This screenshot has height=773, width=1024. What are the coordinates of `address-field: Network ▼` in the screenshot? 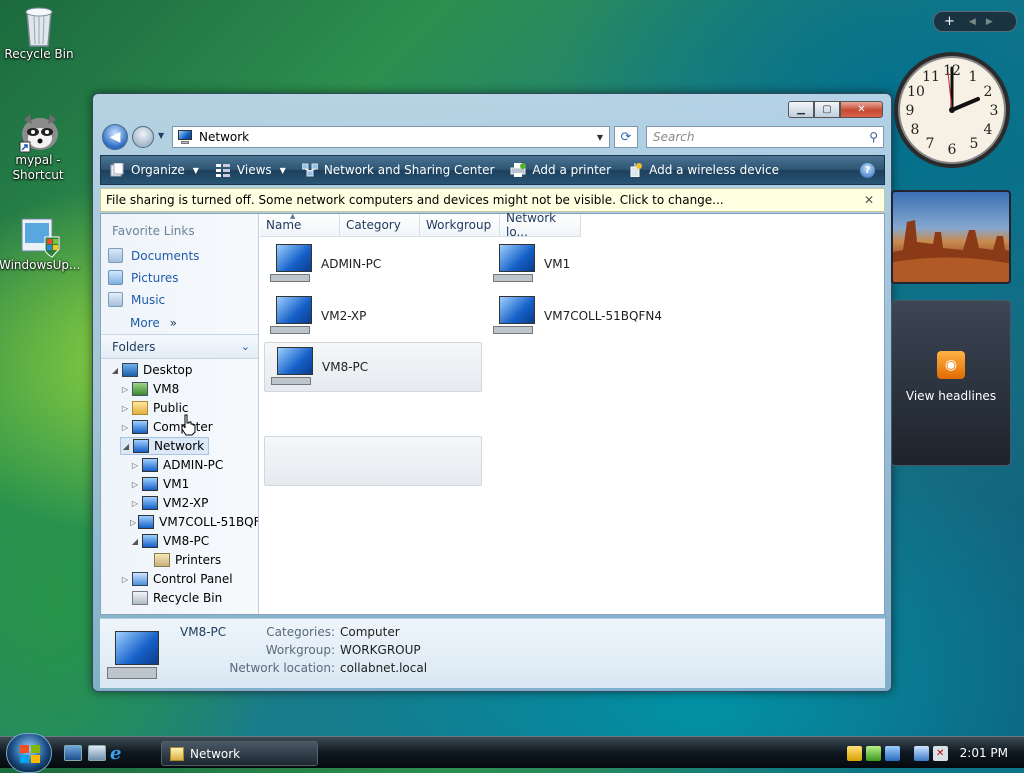 It's located at (391, 137).